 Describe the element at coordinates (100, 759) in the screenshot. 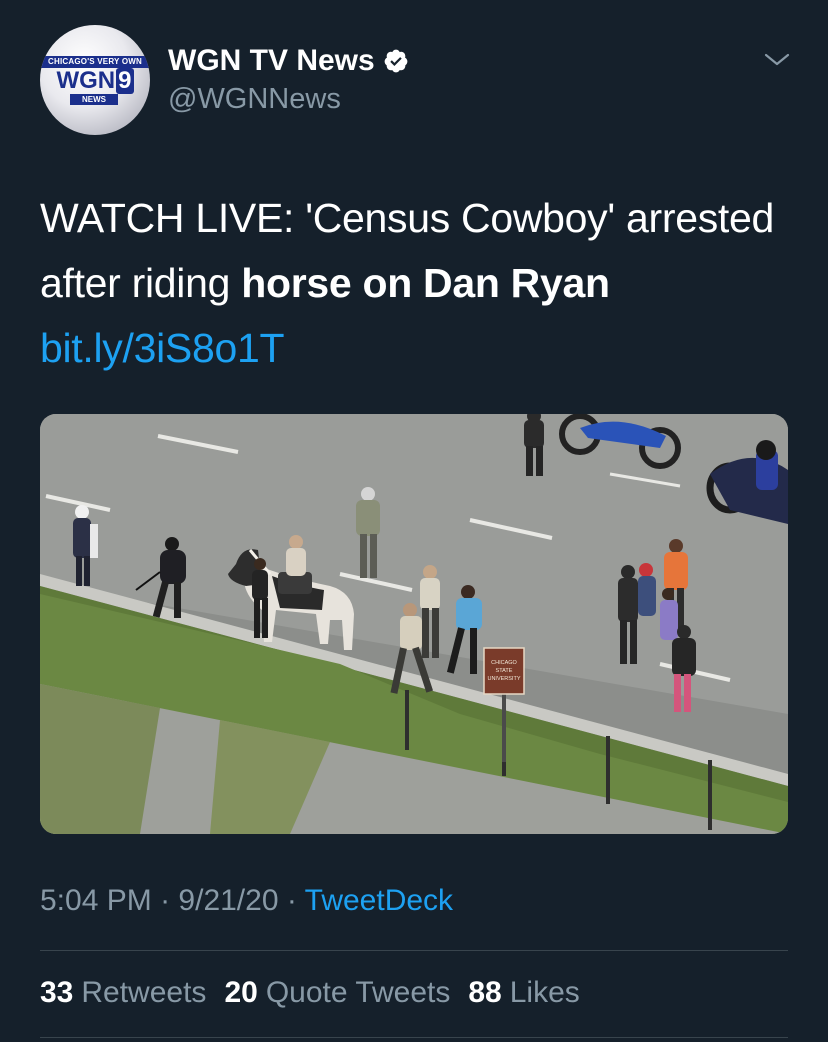

I see `wall-vines` at that location.